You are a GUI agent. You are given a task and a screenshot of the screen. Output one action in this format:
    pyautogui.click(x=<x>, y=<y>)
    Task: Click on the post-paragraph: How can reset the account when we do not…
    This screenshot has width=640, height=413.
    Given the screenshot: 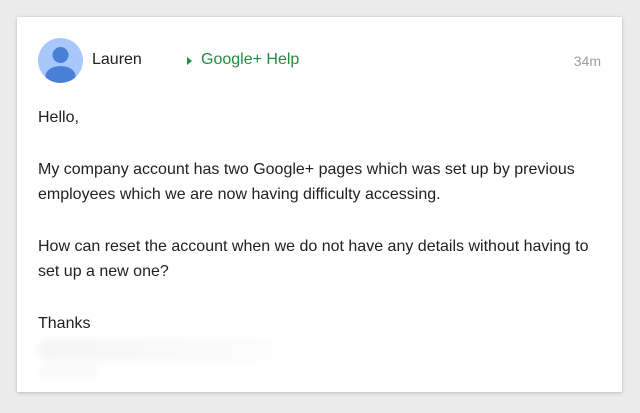 What is the action you would take?
    pyautogui.click(x=313, y=259)
    